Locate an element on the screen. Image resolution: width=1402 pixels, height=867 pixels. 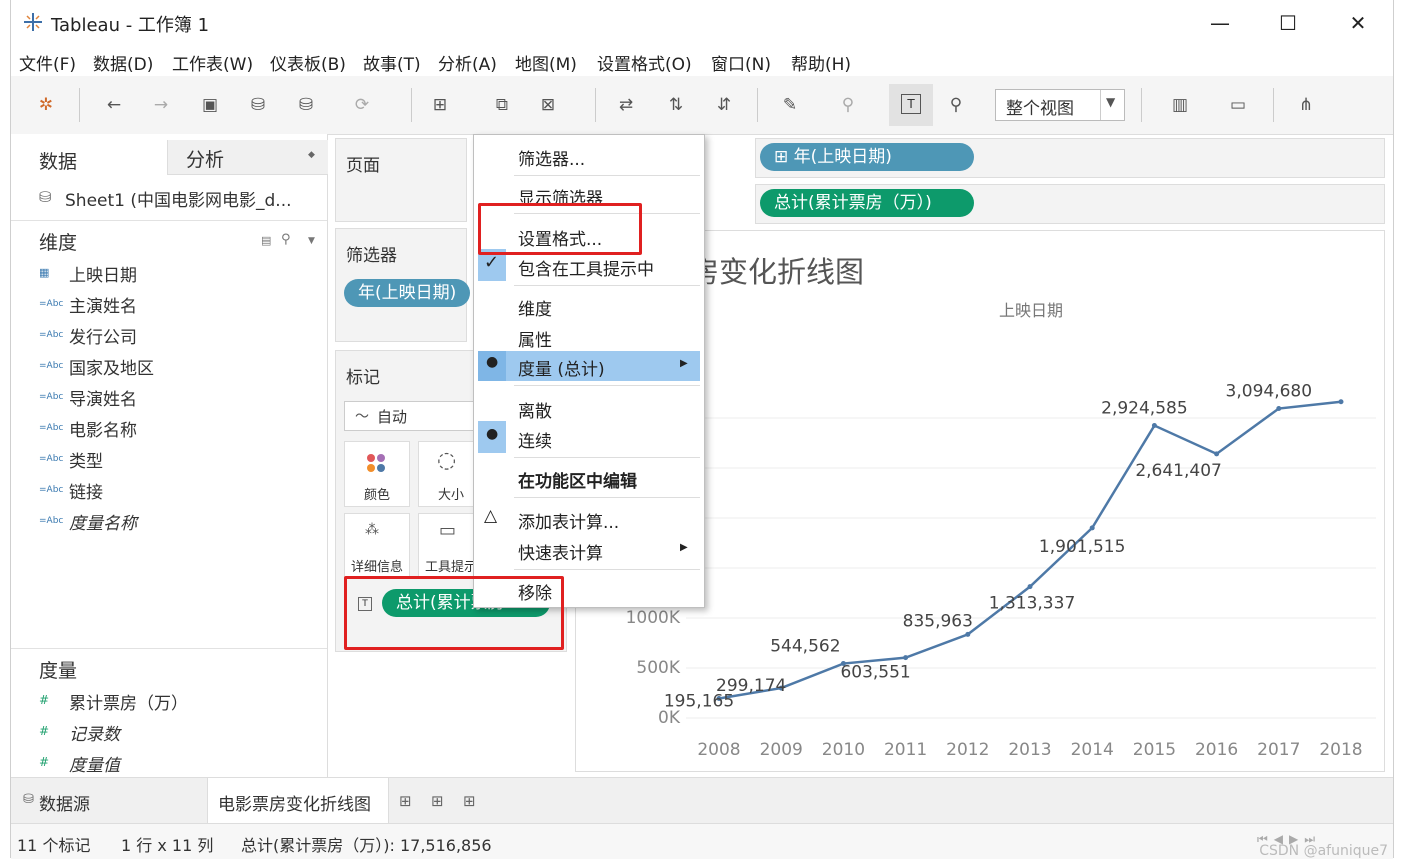
dimension-field: =Abc 导演姓名 is located at coordinates (179, 398).